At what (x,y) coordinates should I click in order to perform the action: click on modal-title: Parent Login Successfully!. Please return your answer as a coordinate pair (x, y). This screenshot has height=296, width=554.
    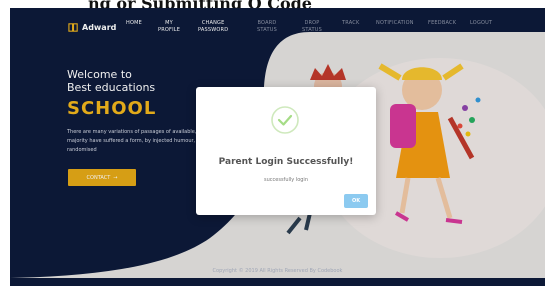
    Looking at the image, I should click on (286, 162).